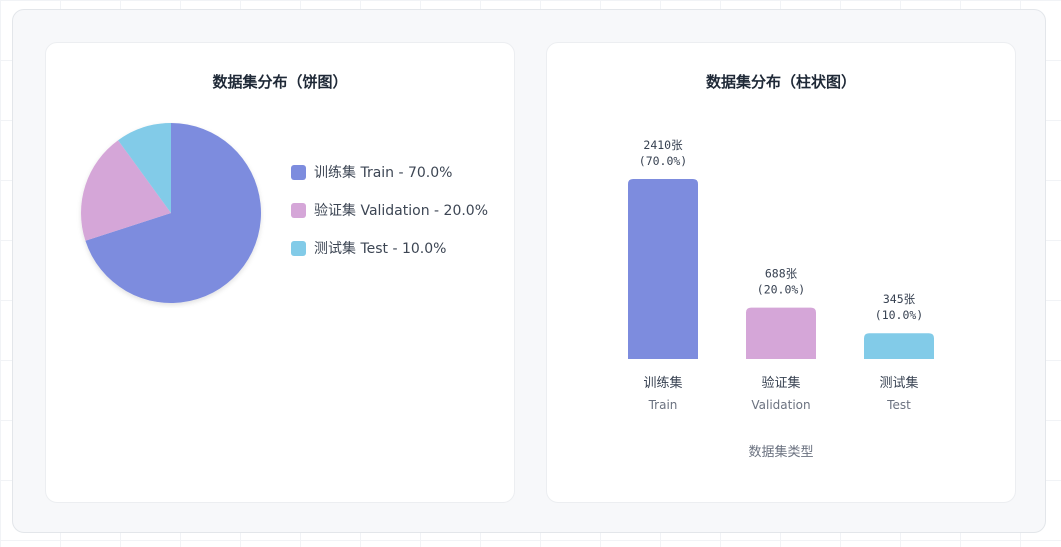 This screenshot has height=547, width=1061. What do you see at coordinates (663, 145) in the screenshot?
I see `bar-value-label-train: 2410张` at bounding box center [663, 145].